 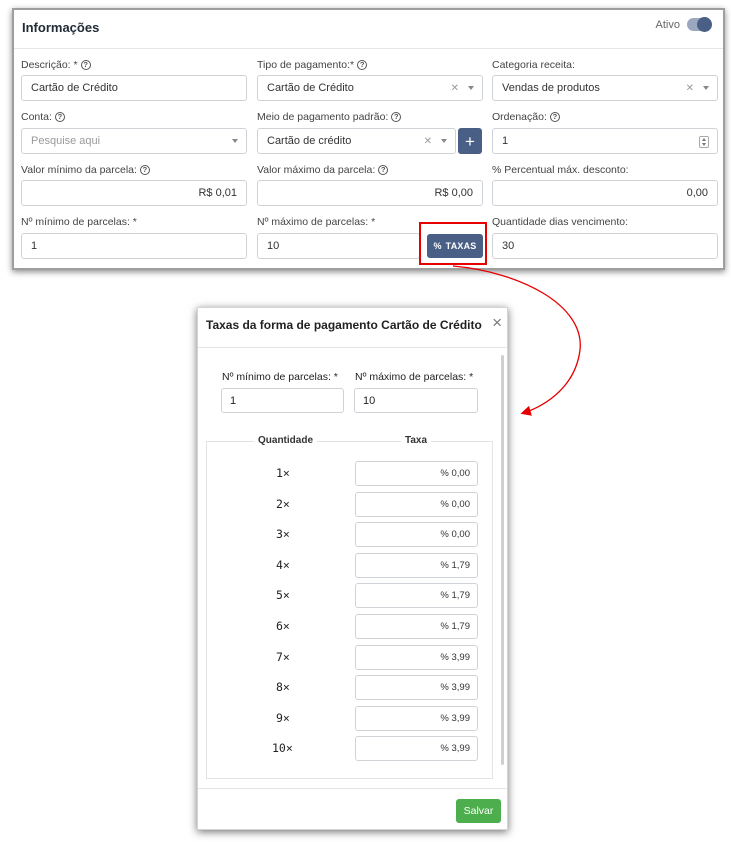 What do you see at coordinates (416, 440) in the screenshot?
I see `col-taxa-header: Taxa` at bounding box center [416, 440].